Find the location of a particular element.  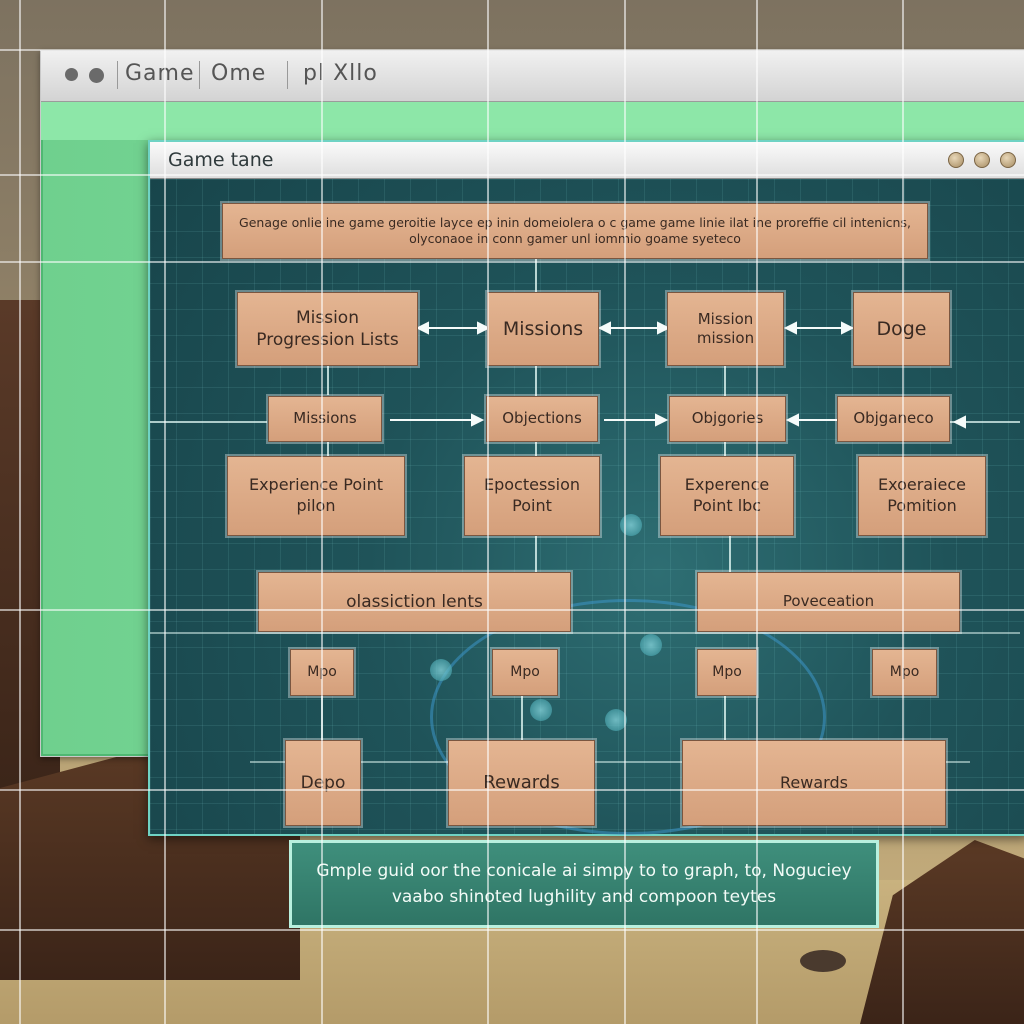

node-exoeraiece-pomition: Exoeraiece Pomition is located at coordinates (922, 496).